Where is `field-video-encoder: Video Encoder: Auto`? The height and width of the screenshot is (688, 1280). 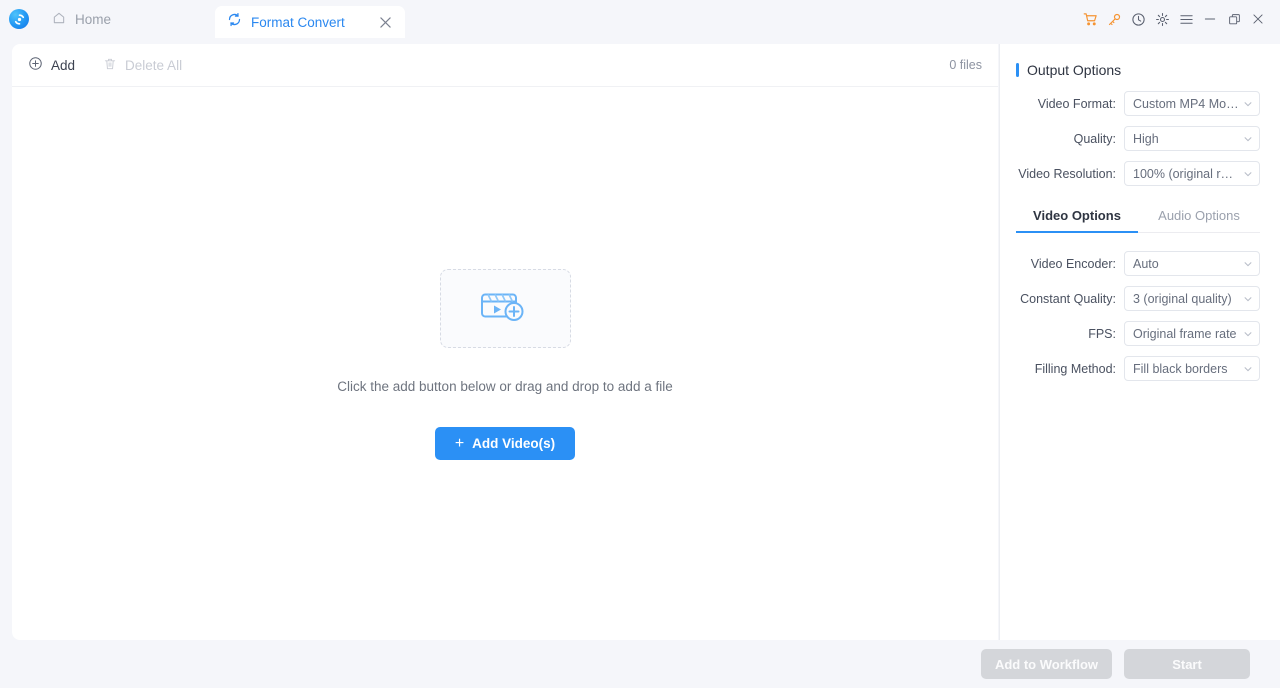 field-video-encoder: Video Encoder: Auto is located at coordinates (1138, 263).